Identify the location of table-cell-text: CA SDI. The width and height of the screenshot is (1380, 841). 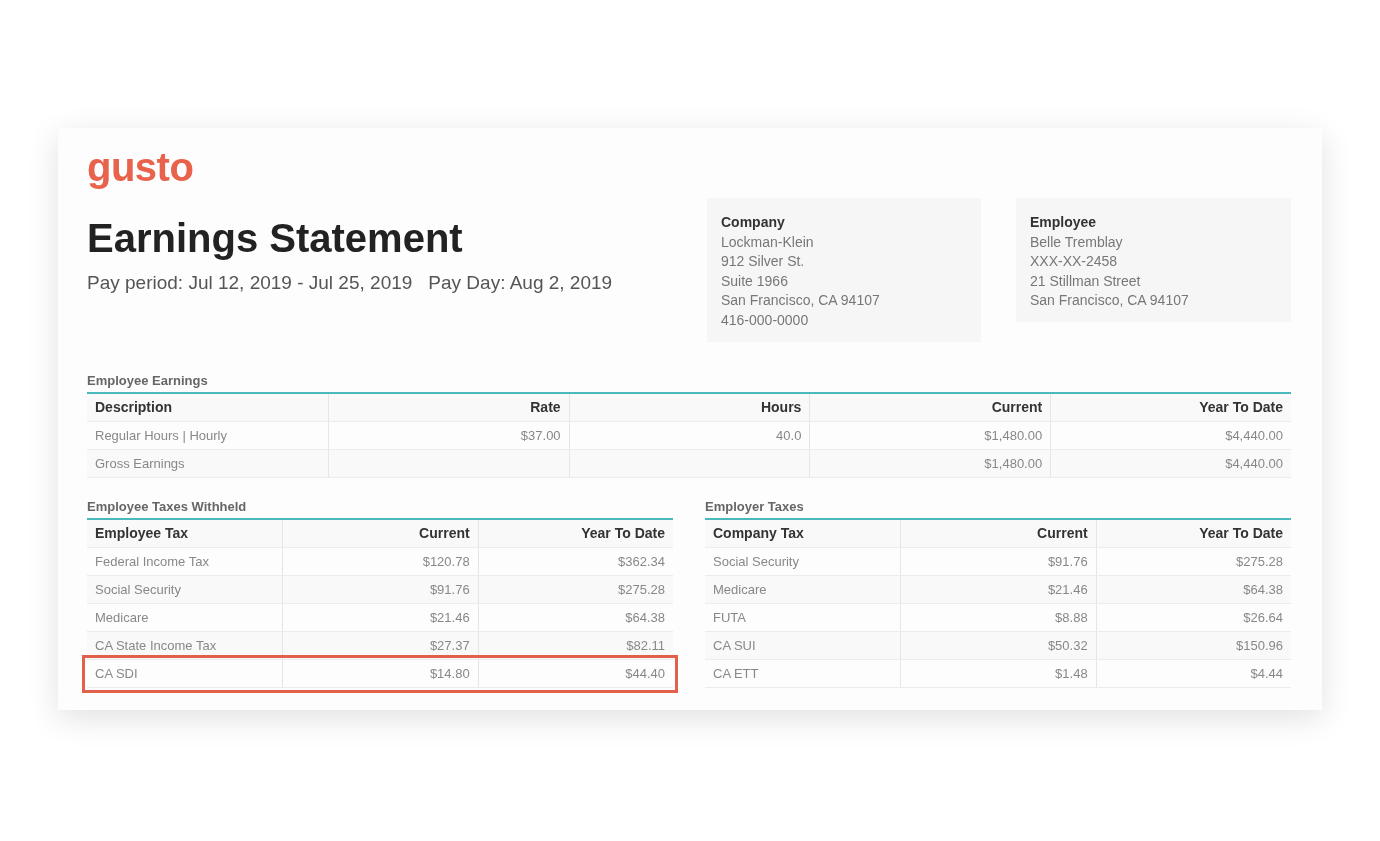
(116, 674).